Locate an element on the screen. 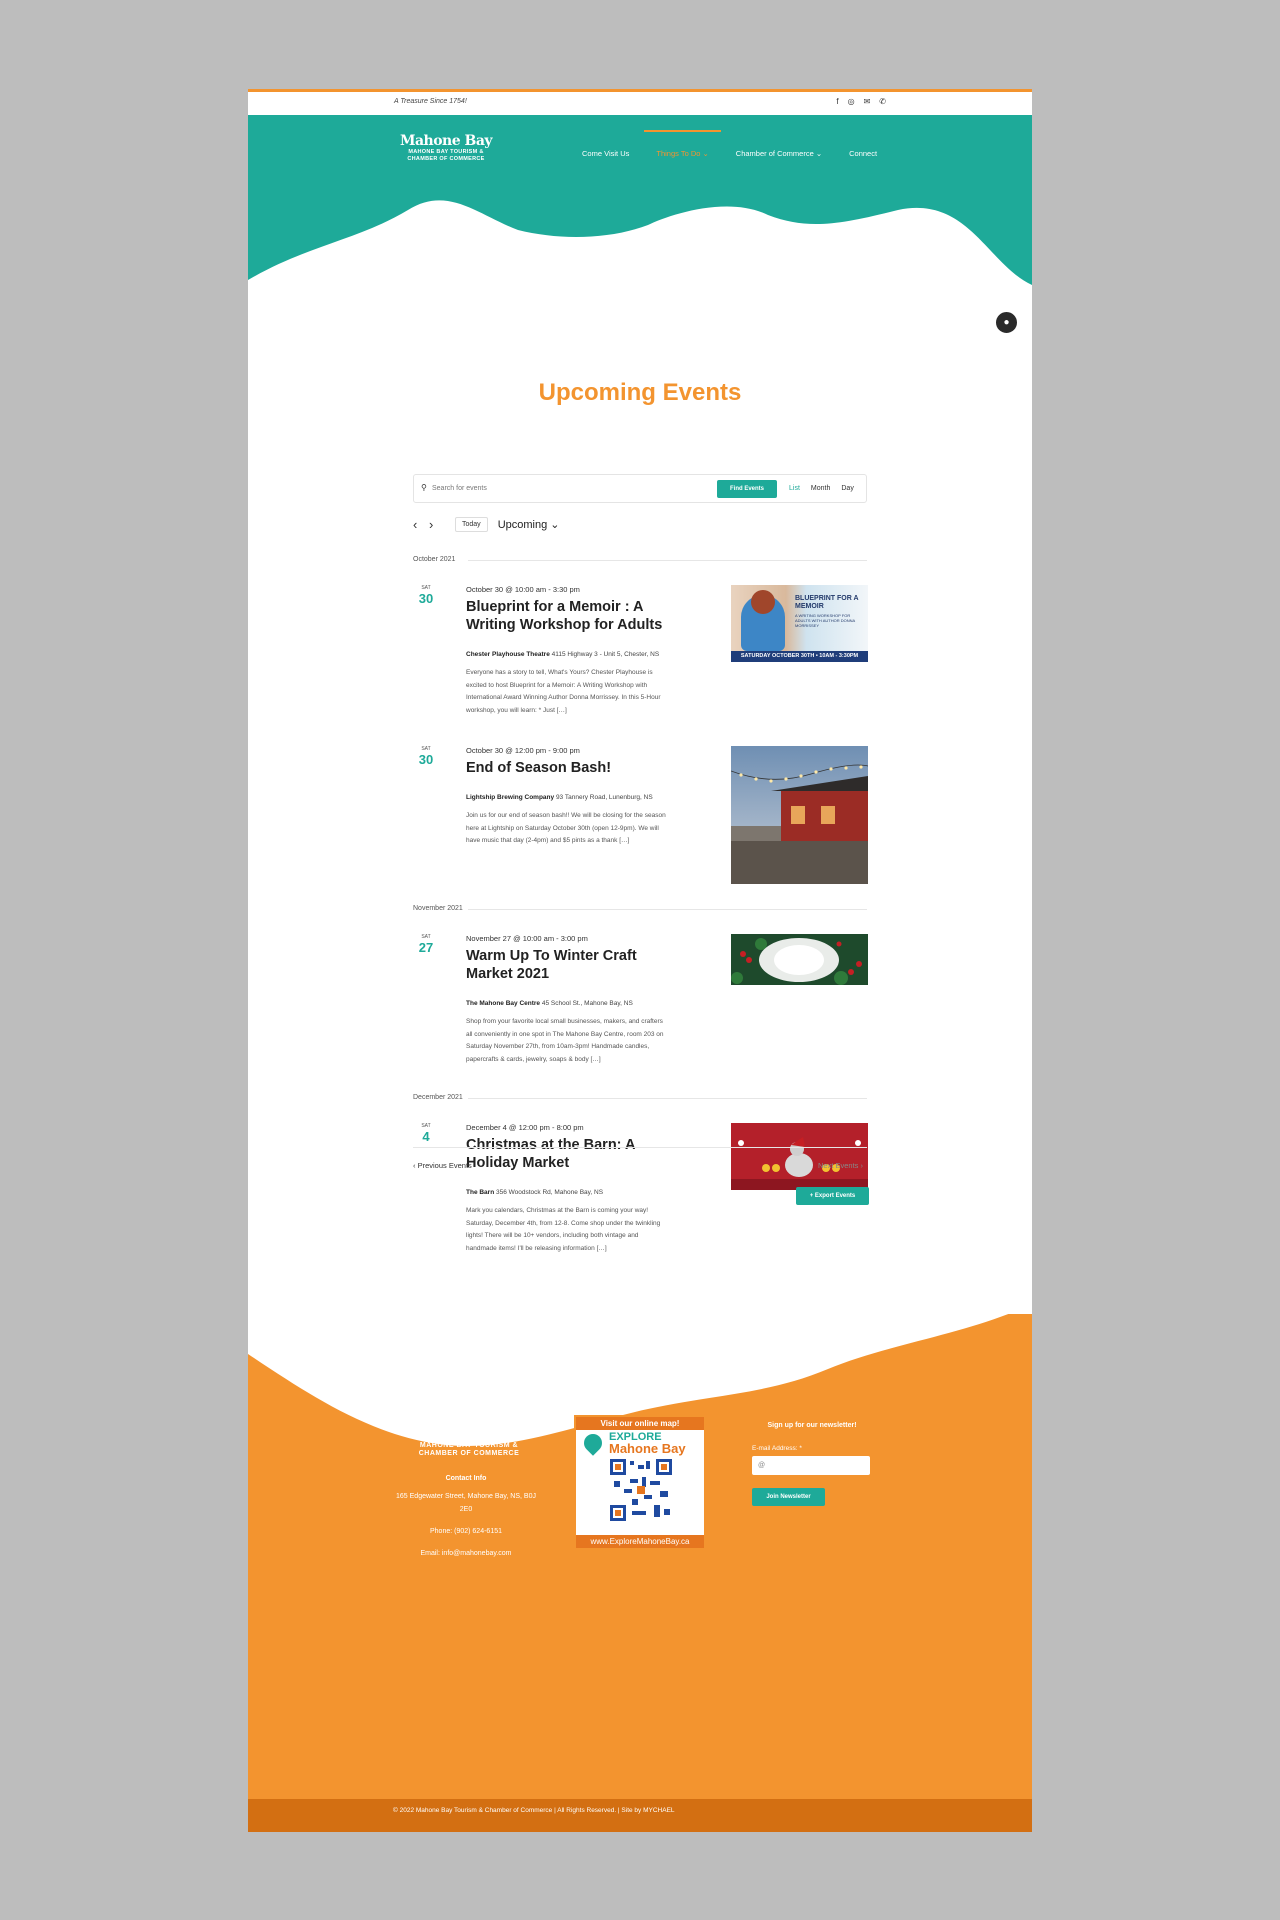 The width and height of the screenshot is (1280, 1920). nav-connect: Connect is located at coordinates (863, 153).